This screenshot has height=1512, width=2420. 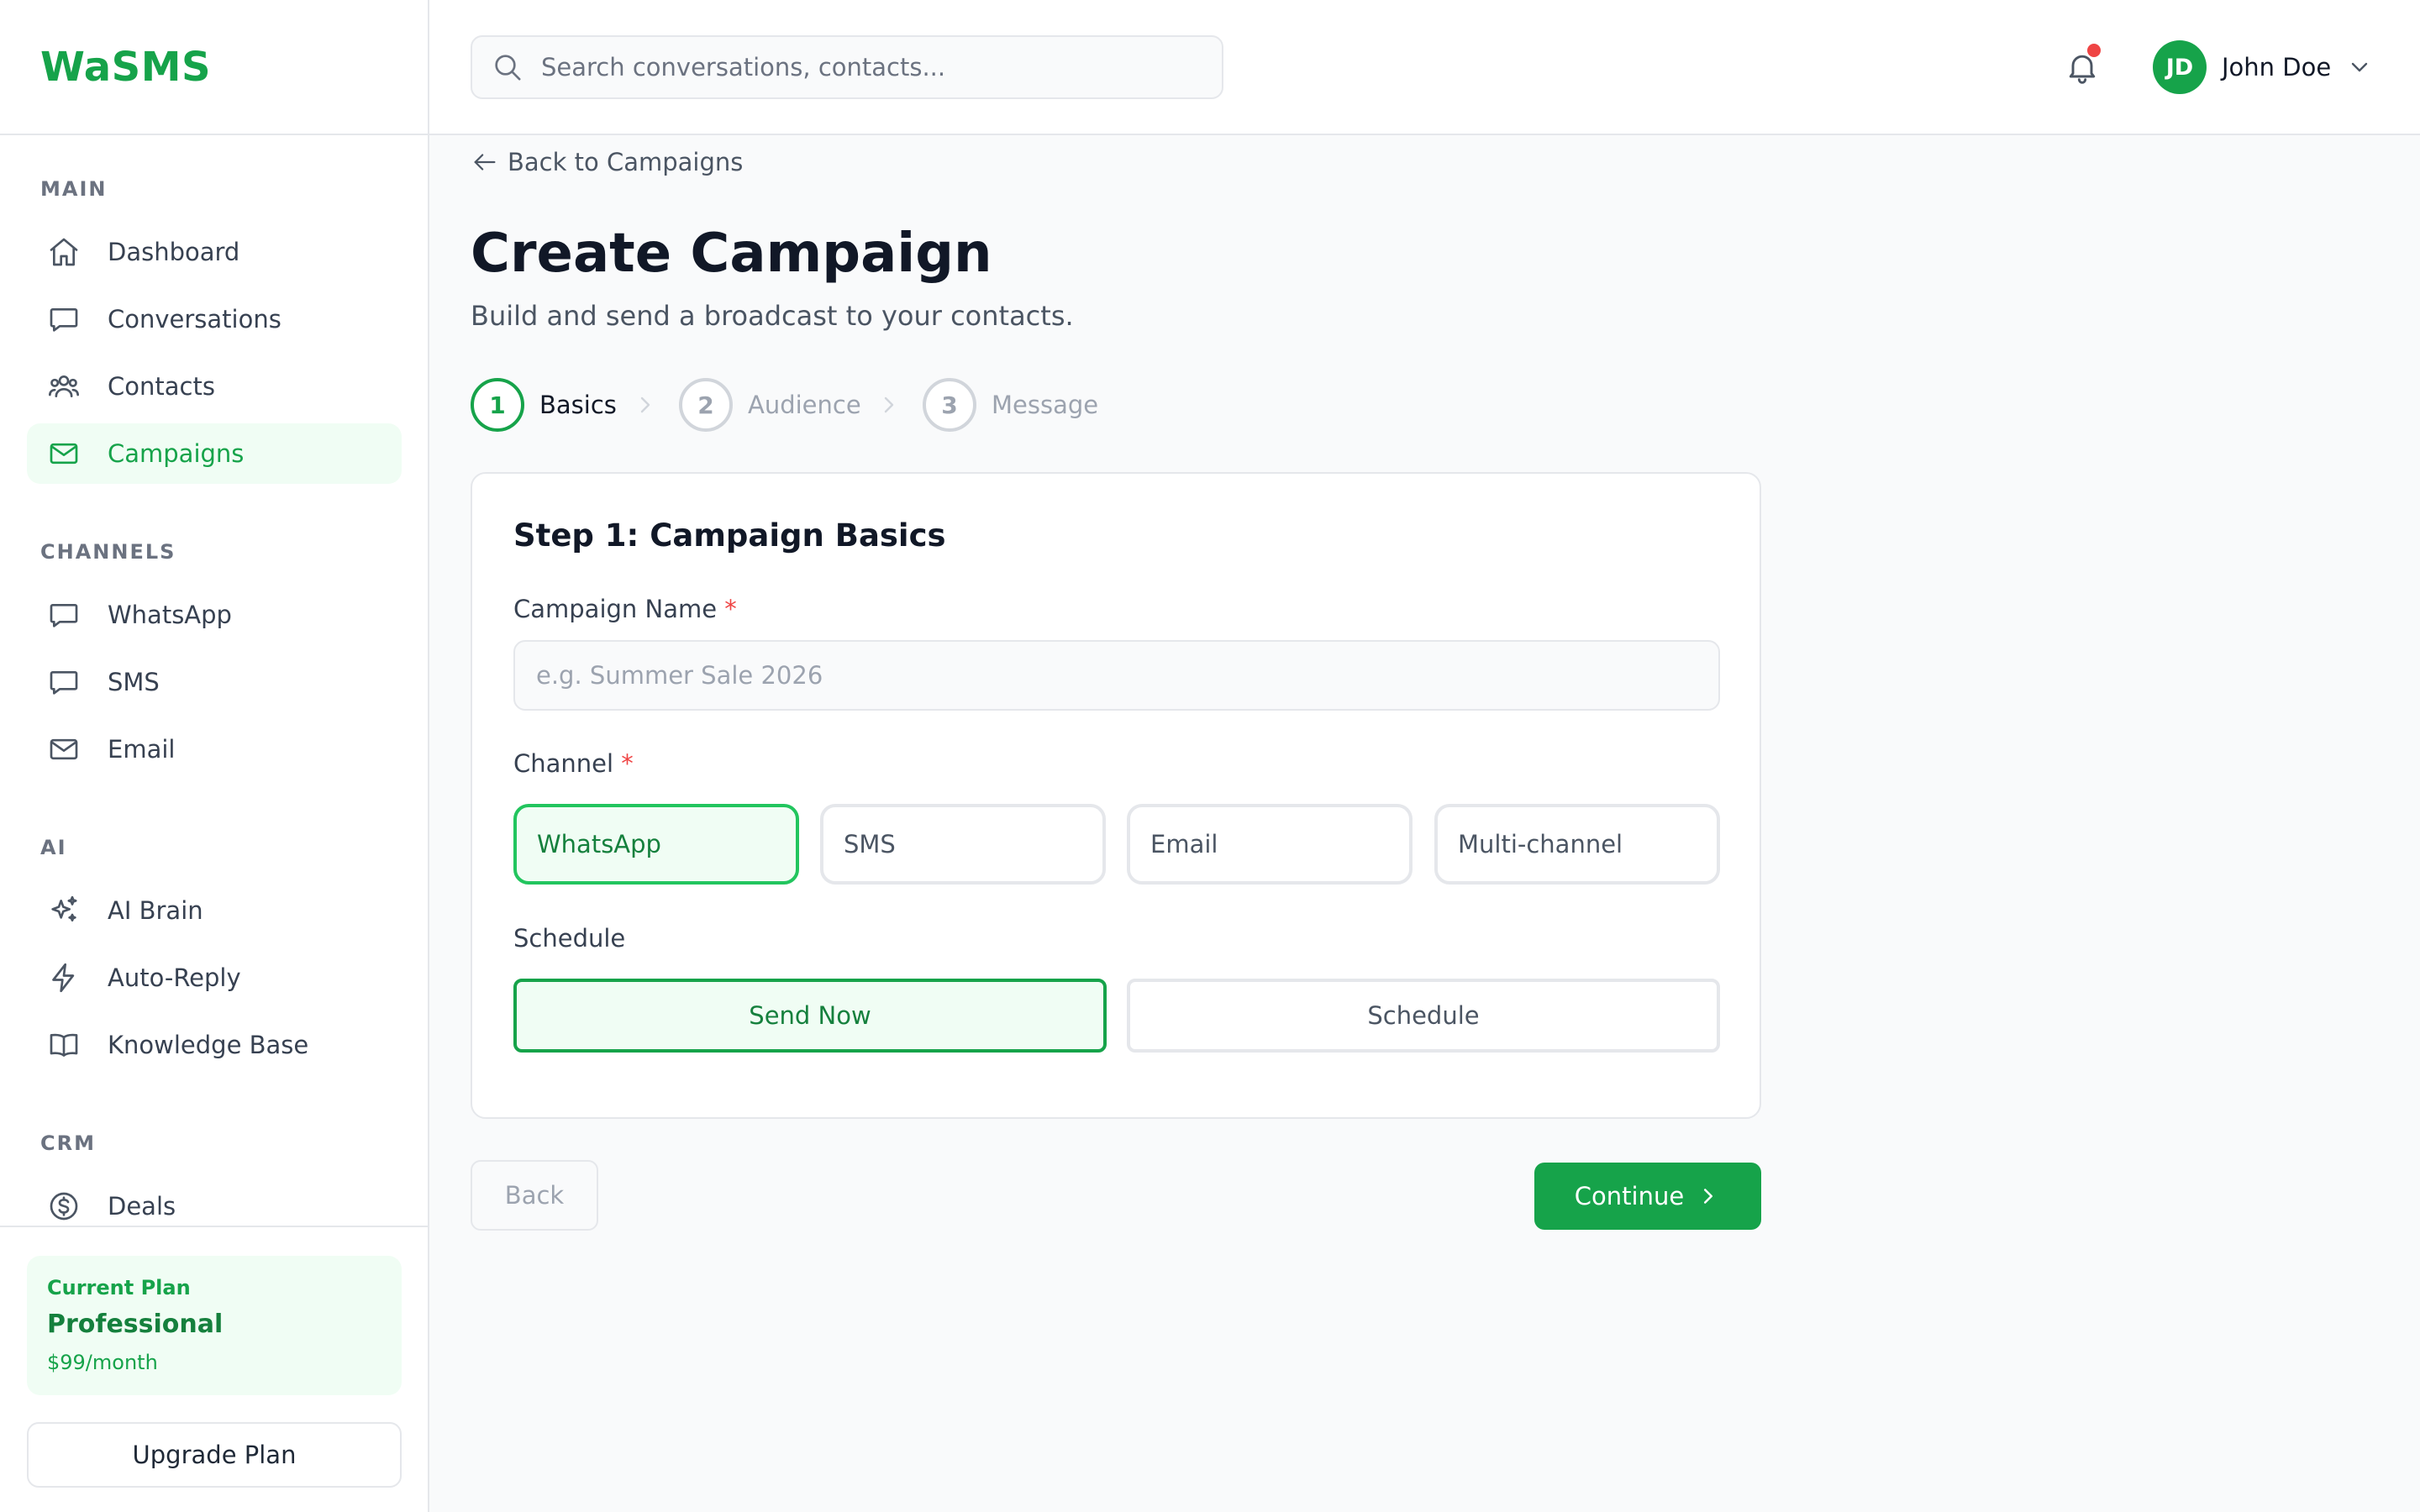 What do you see at coordinates (208, 1045) in the screenshot?
I see `sidebar-item-label: Knowledge Base` at bounding box center [208, 1045].